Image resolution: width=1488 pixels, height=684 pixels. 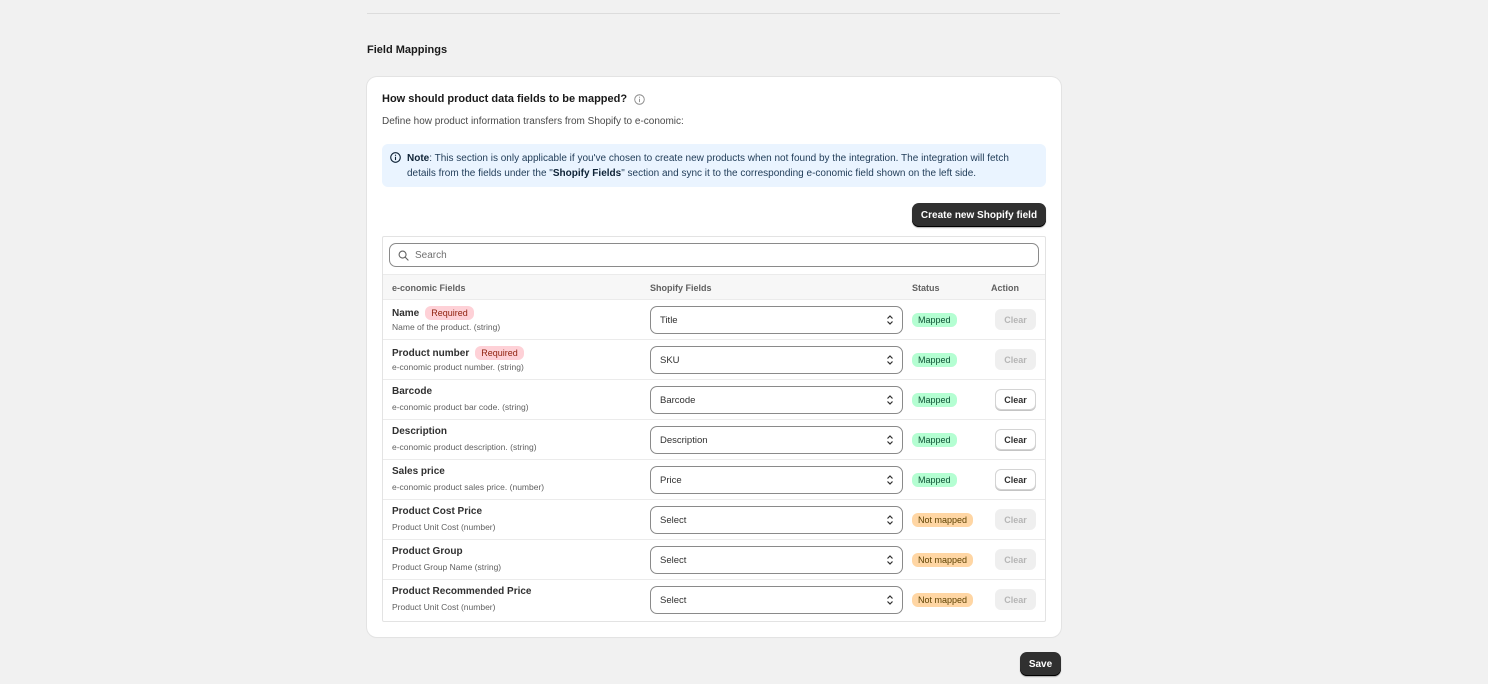 What do you see at coordinates (418, 158) in the screenshot?
I see `note-label: Note` at bounding box center [418, 158].